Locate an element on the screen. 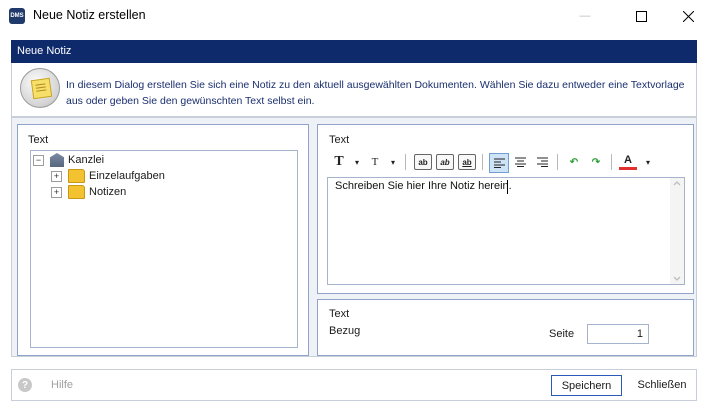  note-editor is located at coordinates (506, 231).